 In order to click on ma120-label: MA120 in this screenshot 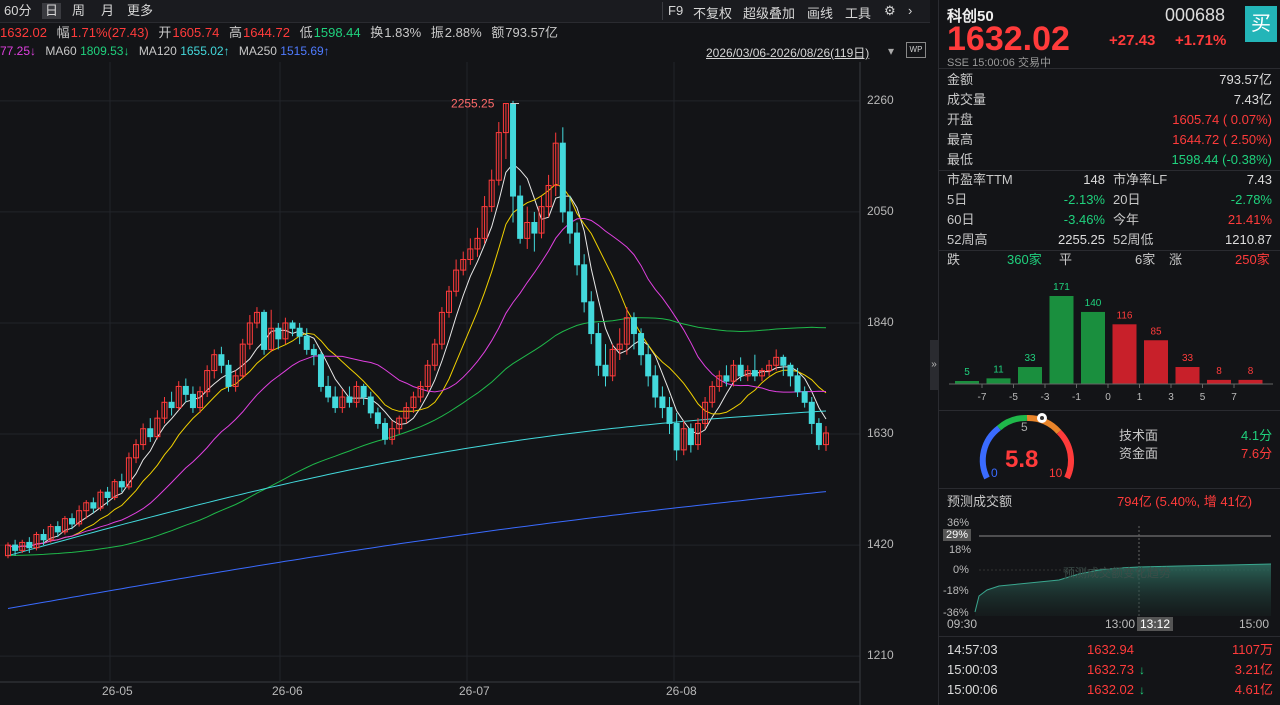, I will do `click(157, 51)`.